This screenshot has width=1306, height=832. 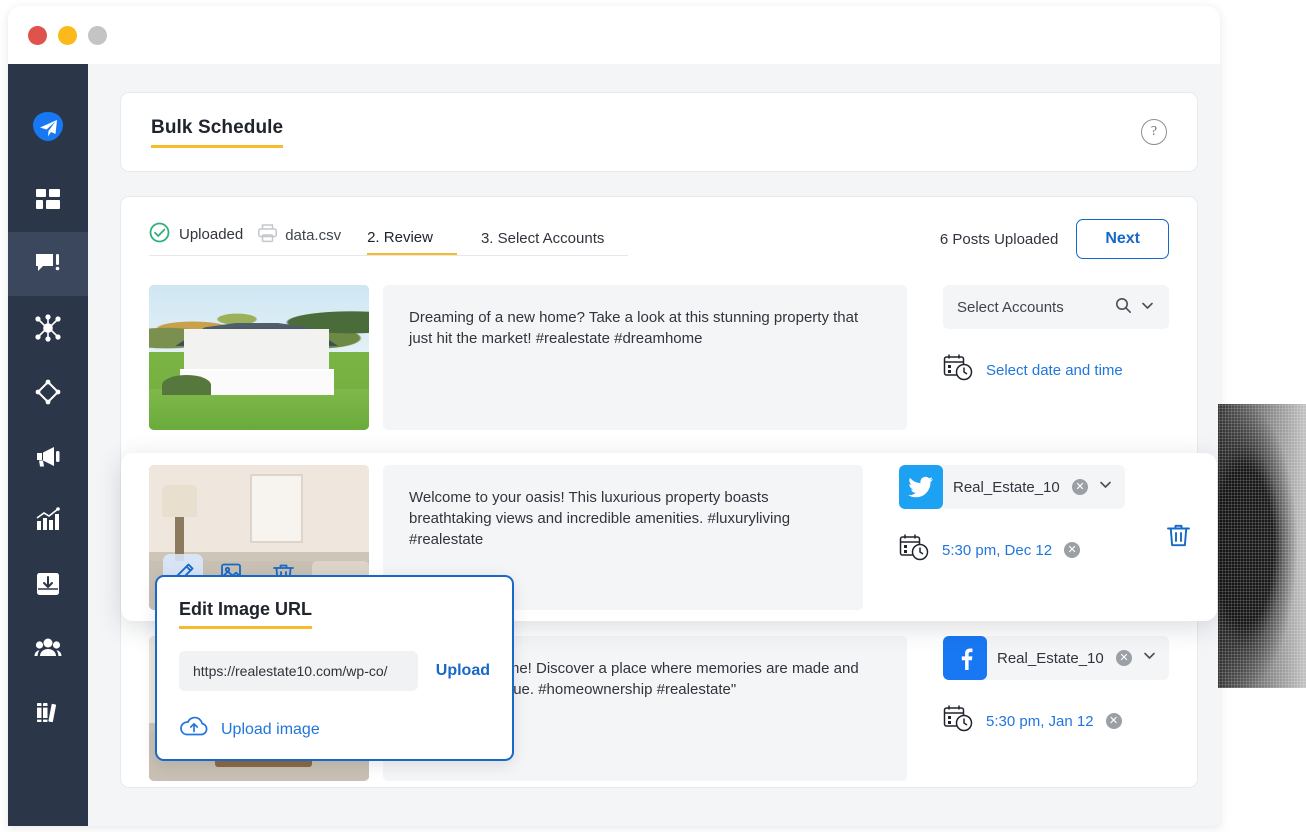 What do you see at coordinates (1123, 307) in the screenshot?
I see `search-icon` at bounding box center [1123, 307].